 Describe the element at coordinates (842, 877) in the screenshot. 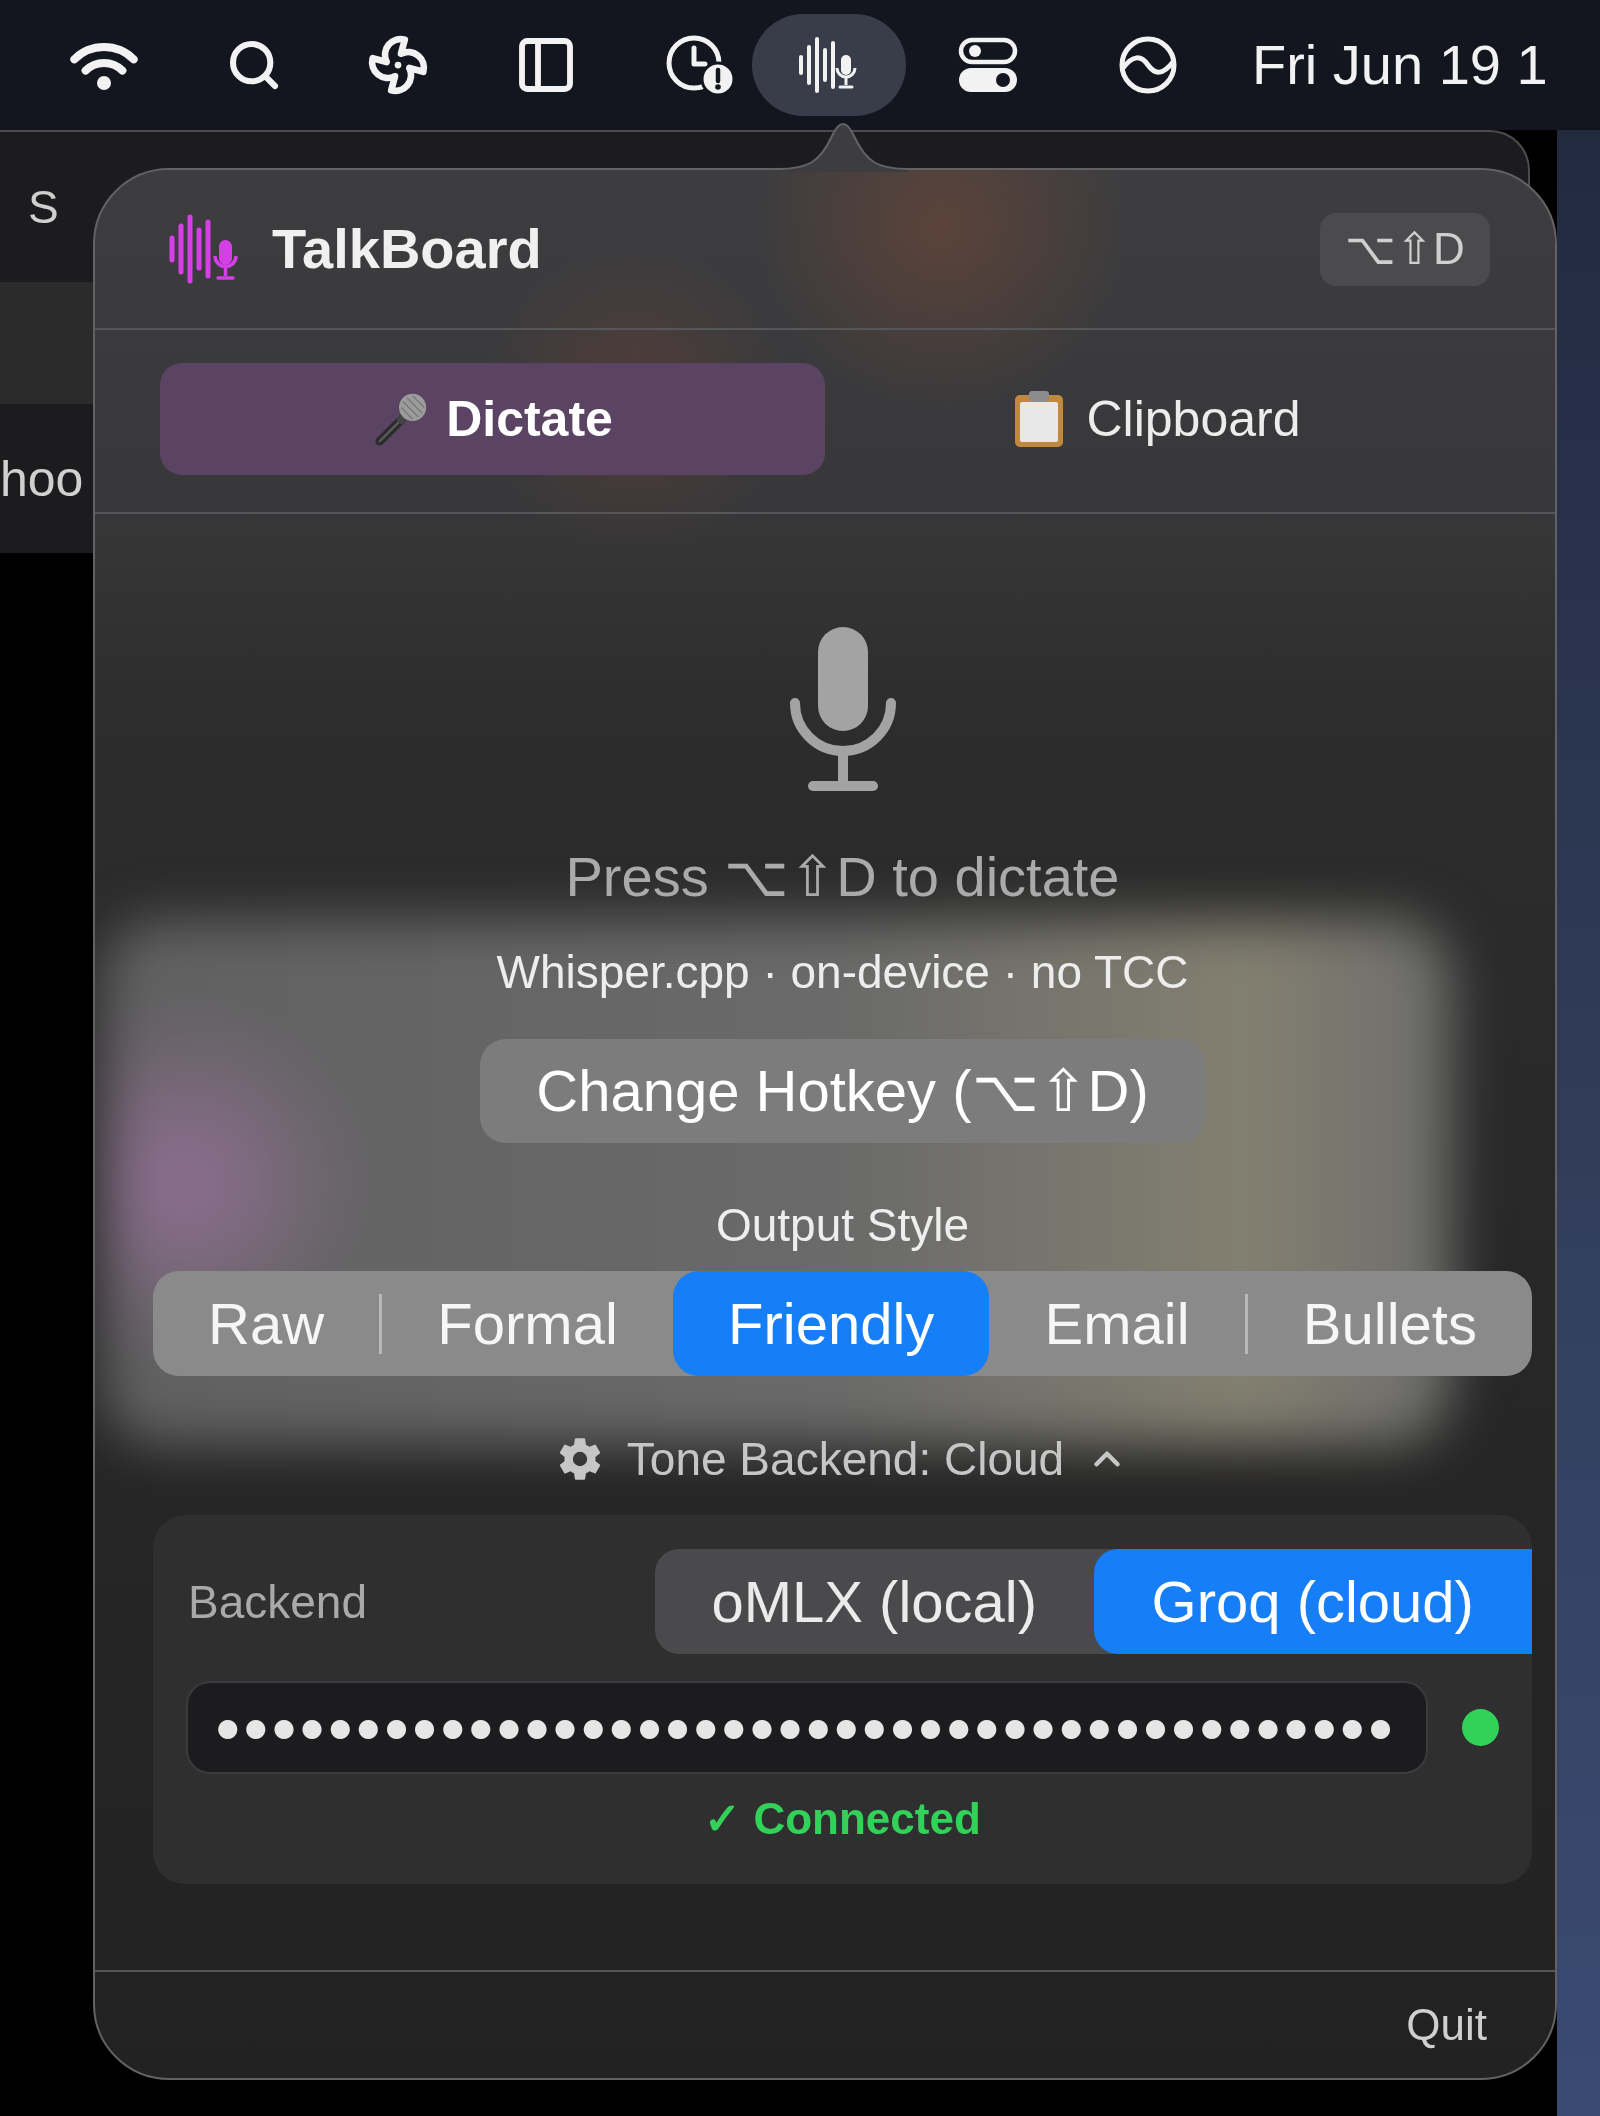

I see `dictate-prompt: Press ⌥⇧D to dictate` at that location.